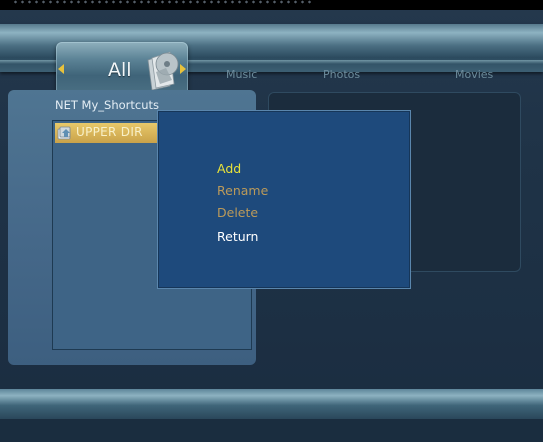  I want to click on tab-music: Music, so click(241, 74).